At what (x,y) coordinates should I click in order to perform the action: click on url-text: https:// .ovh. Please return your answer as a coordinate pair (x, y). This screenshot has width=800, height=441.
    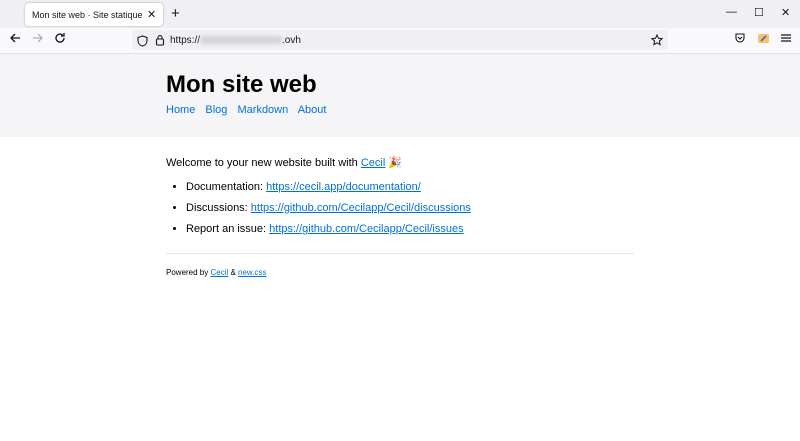
    Looking at the image, I should click on (235, 40).